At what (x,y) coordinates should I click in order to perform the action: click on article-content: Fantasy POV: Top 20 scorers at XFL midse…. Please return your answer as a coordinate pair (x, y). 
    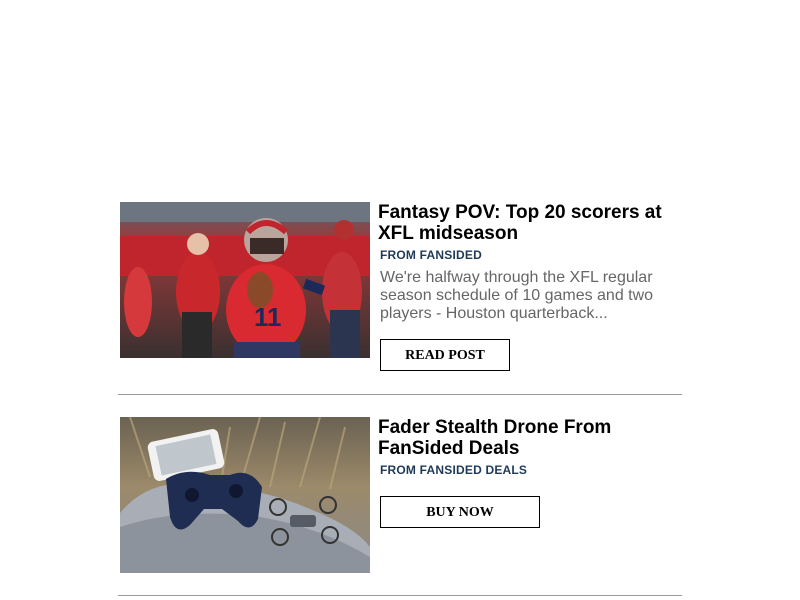
    Looking at the image, I should click on (528, 286).